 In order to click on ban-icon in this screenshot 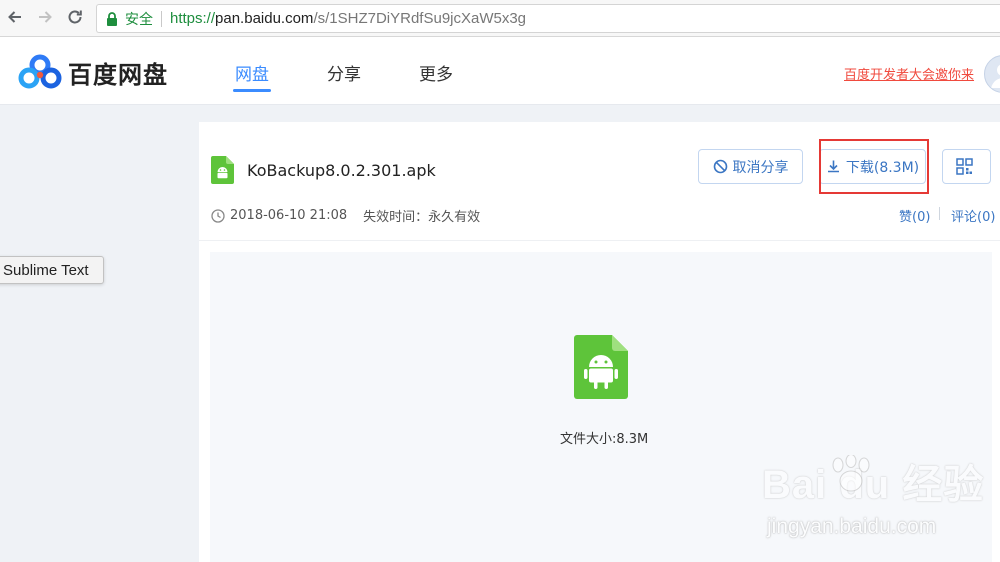, I will do `click(720, 166)`.